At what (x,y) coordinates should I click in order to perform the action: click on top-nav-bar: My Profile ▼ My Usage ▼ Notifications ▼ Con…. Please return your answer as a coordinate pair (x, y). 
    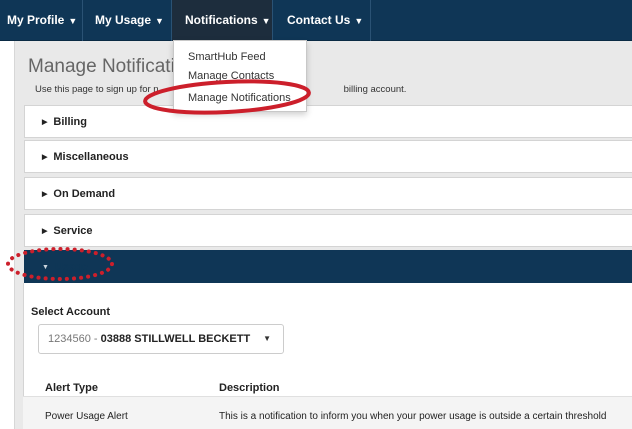
    Looking at the image, I should click on (316, 20).